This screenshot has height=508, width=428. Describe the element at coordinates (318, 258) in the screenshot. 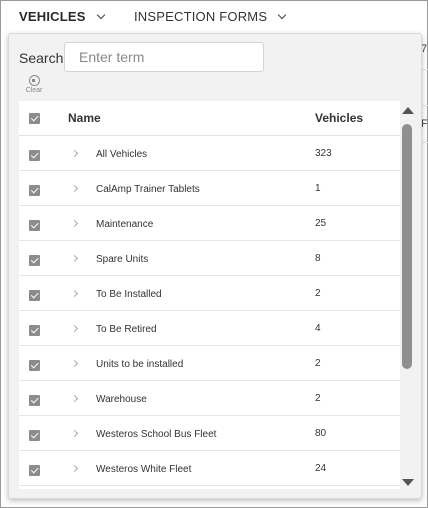

I see `row-vehicle-count: 8` at that location.